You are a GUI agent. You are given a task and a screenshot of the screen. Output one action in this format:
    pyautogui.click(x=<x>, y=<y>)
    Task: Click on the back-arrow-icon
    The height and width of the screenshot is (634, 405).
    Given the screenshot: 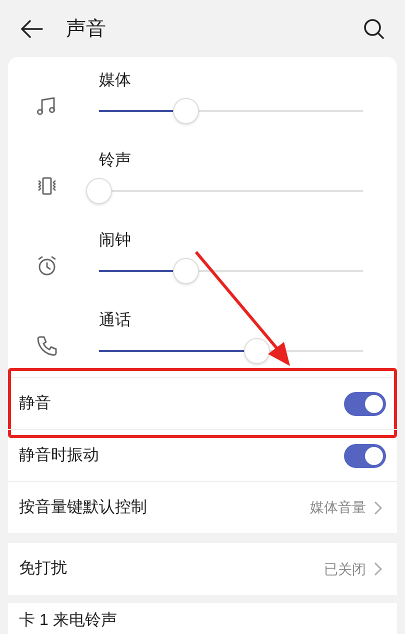 What is the action you would take?
    pyautogui.click(x=32, y=28)
    